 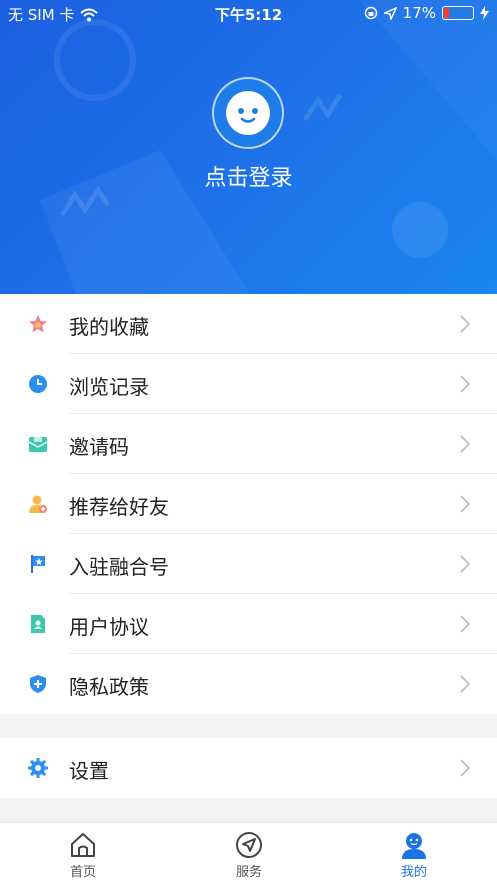 I want to click on menu-item-label: 我的收藏, so click(x=109, y=327).